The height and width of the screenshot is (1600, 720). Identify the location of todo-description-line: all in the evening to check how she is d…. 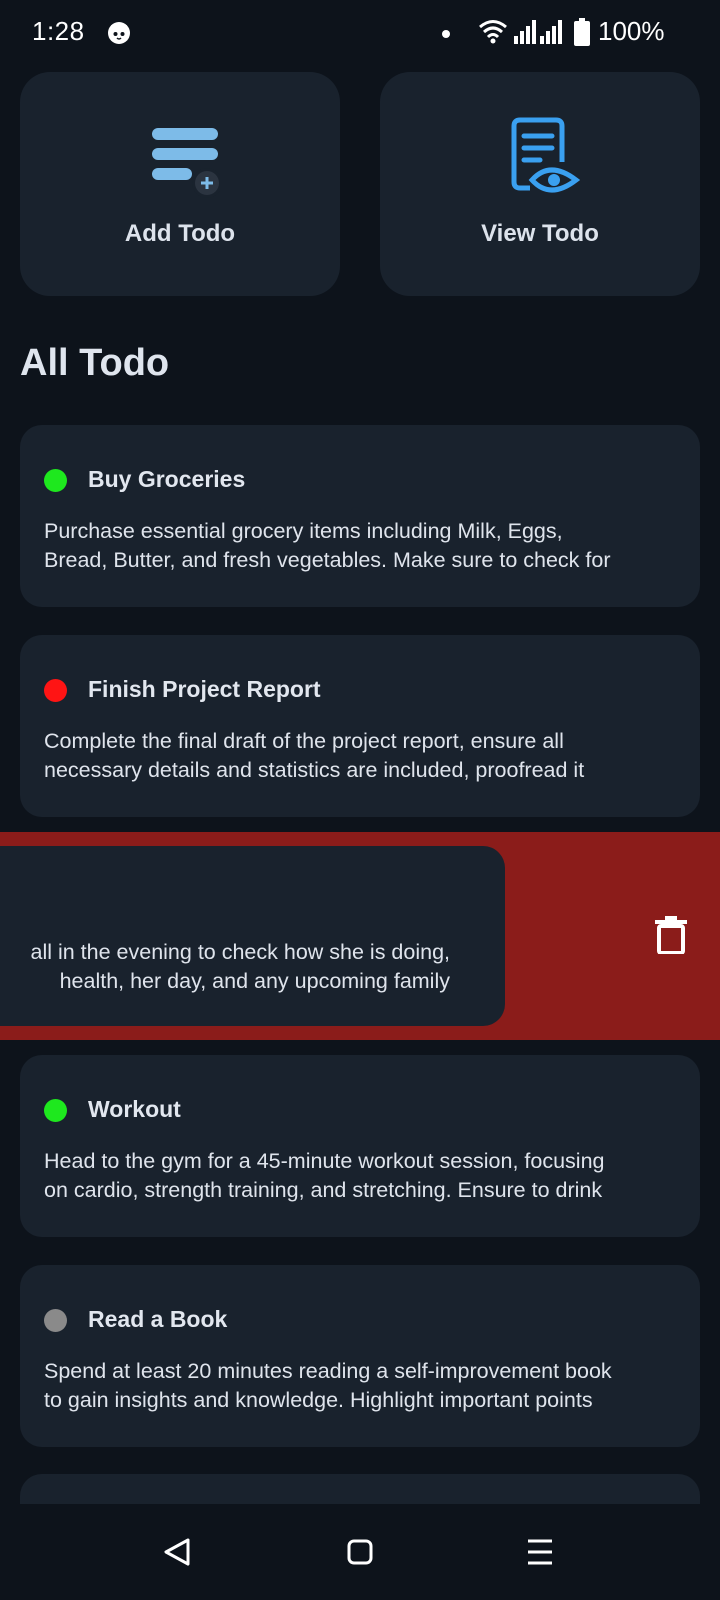
(240, 952).